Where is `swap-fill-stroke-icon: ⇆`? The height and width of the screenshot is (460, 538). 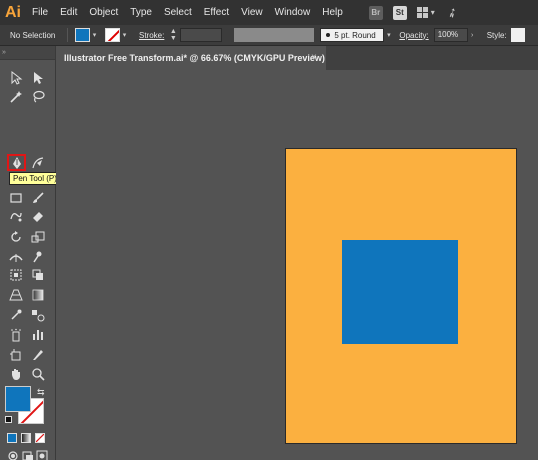 swap-fill-stroke-icon: ⇆ is located at coordinates (41, 392).